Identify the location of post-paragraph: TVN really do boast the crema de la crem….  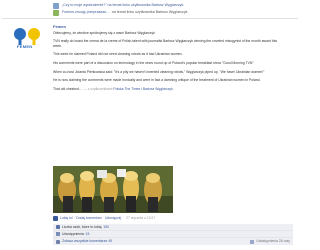
(165, 43).